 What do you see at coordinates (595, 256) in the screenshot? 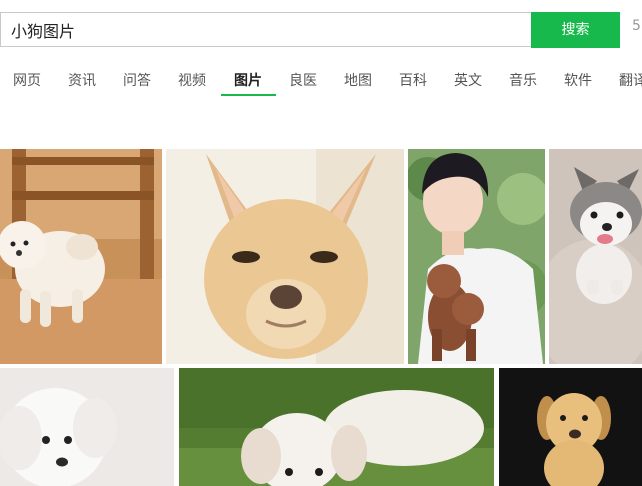
I see `image-result-husky-puppy` at bounding box center [595, 256].